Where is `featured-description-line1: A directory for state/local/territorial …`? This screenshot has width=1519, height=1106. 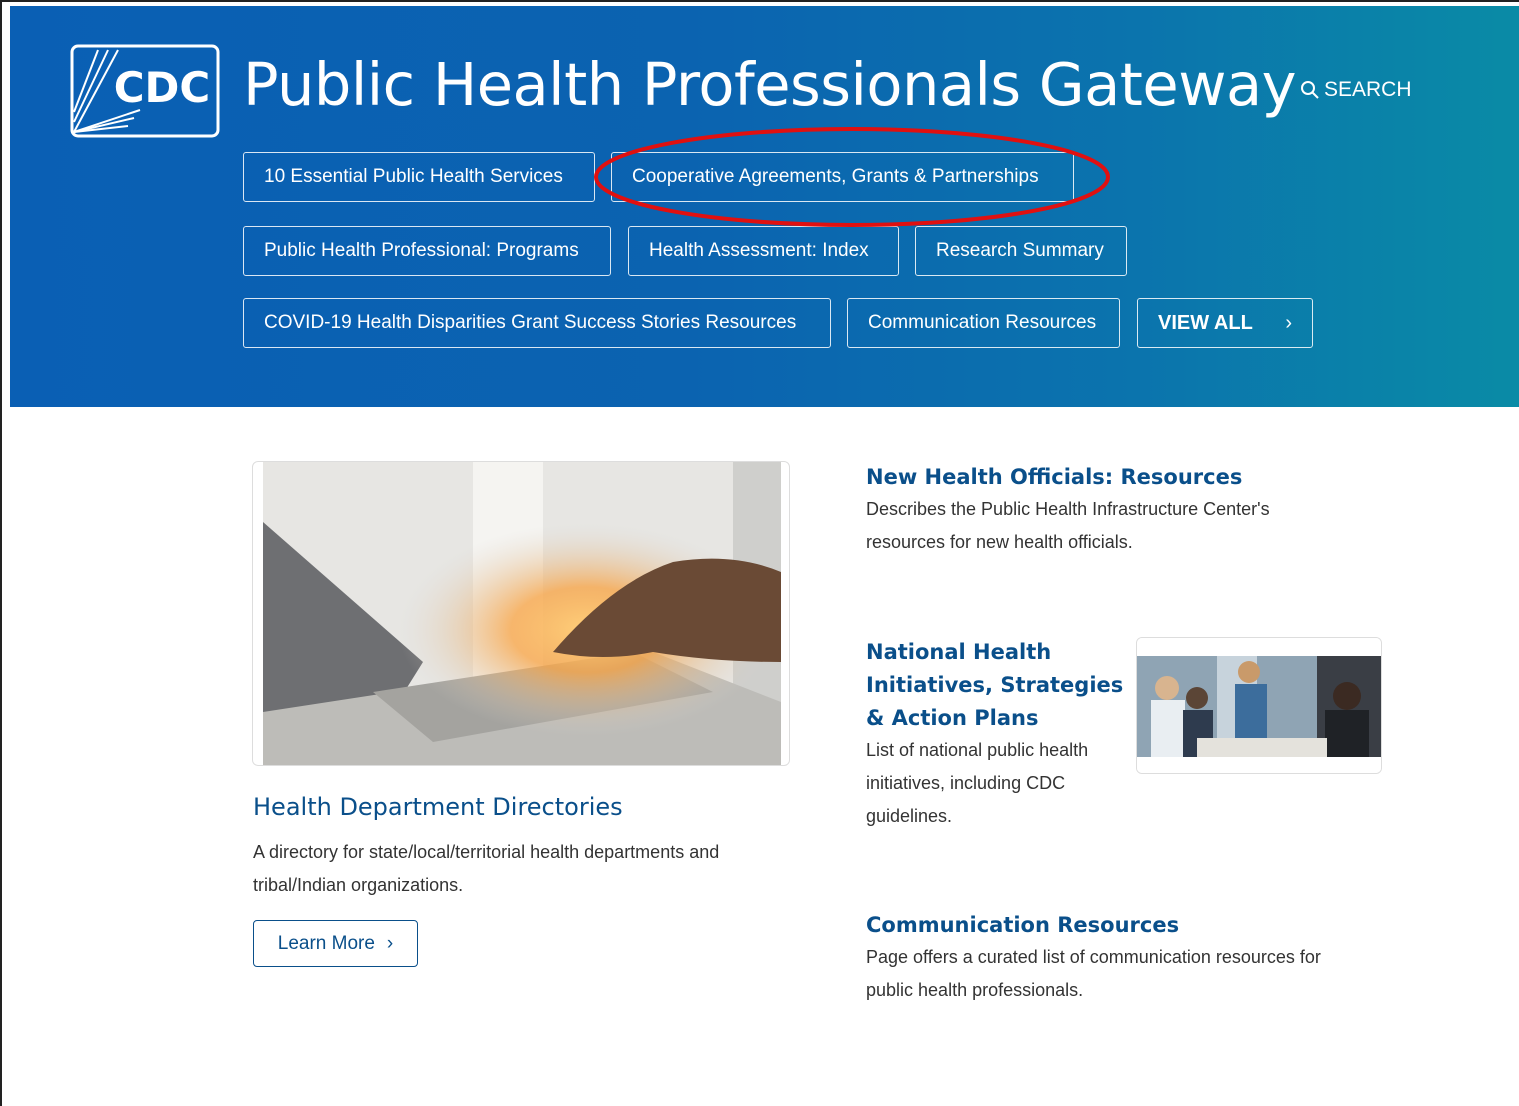
featured-description-line1: A directory for state/local/territorial … is located at coordinates (486, 852).